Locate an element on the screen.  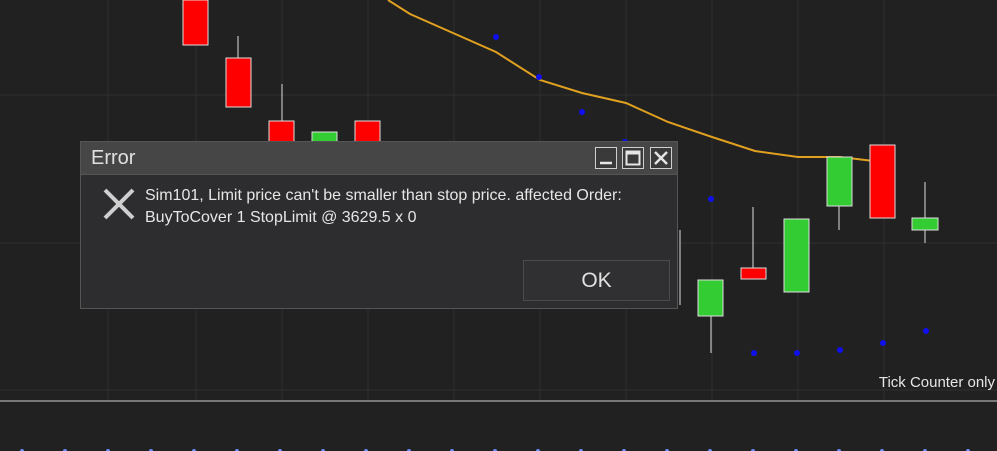
maximize-button is located at coordinates (633, 158).